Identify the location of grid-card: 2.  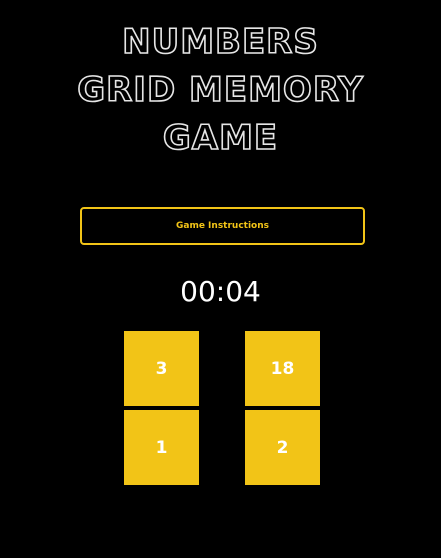
(282, 447).